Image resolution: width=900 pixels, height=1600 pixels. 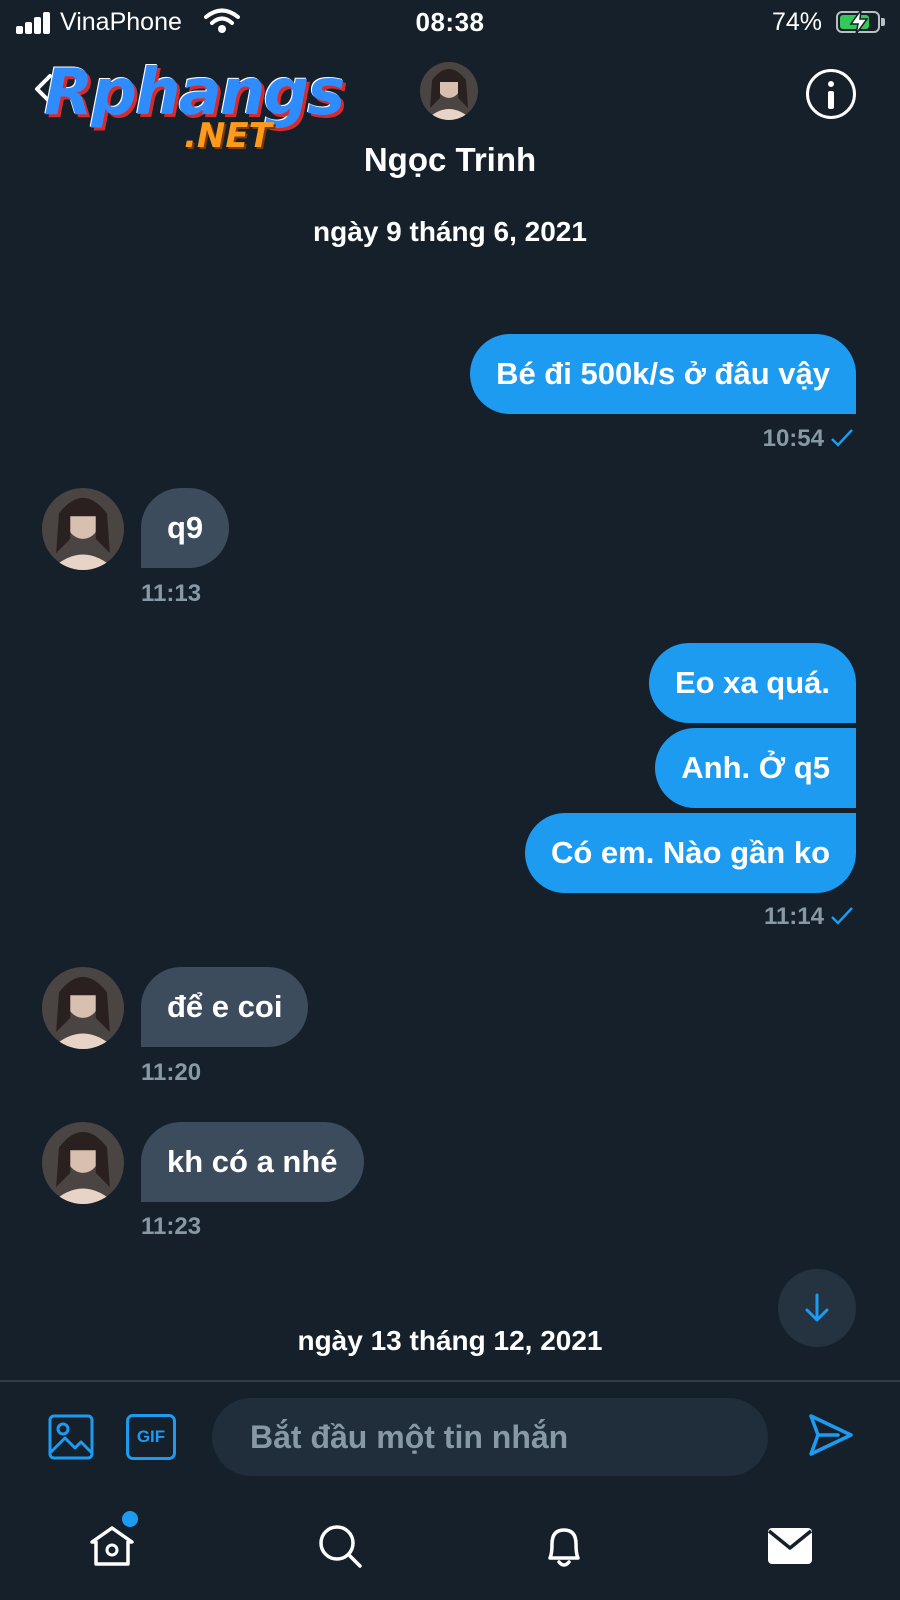 What do you see at coordinates (663, 374) in the screenshot?
I see `outgoing-message: Bé đi 500k/s ở đâu vậy` at bounding box center [663, 374].